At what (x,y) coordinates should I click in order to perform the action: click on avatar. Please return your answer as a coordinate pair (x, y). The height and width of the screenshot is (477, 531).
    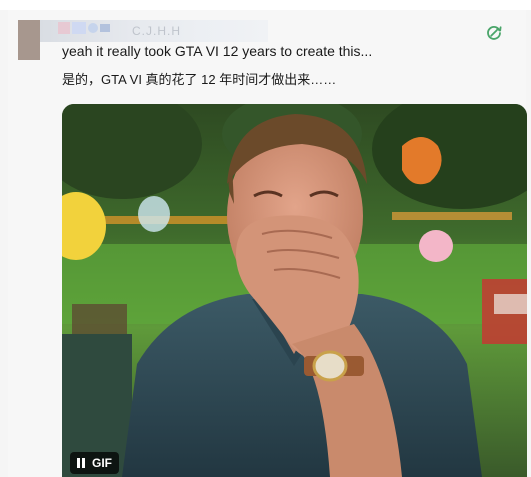
    Looking at the image, I should click on (29, 40).